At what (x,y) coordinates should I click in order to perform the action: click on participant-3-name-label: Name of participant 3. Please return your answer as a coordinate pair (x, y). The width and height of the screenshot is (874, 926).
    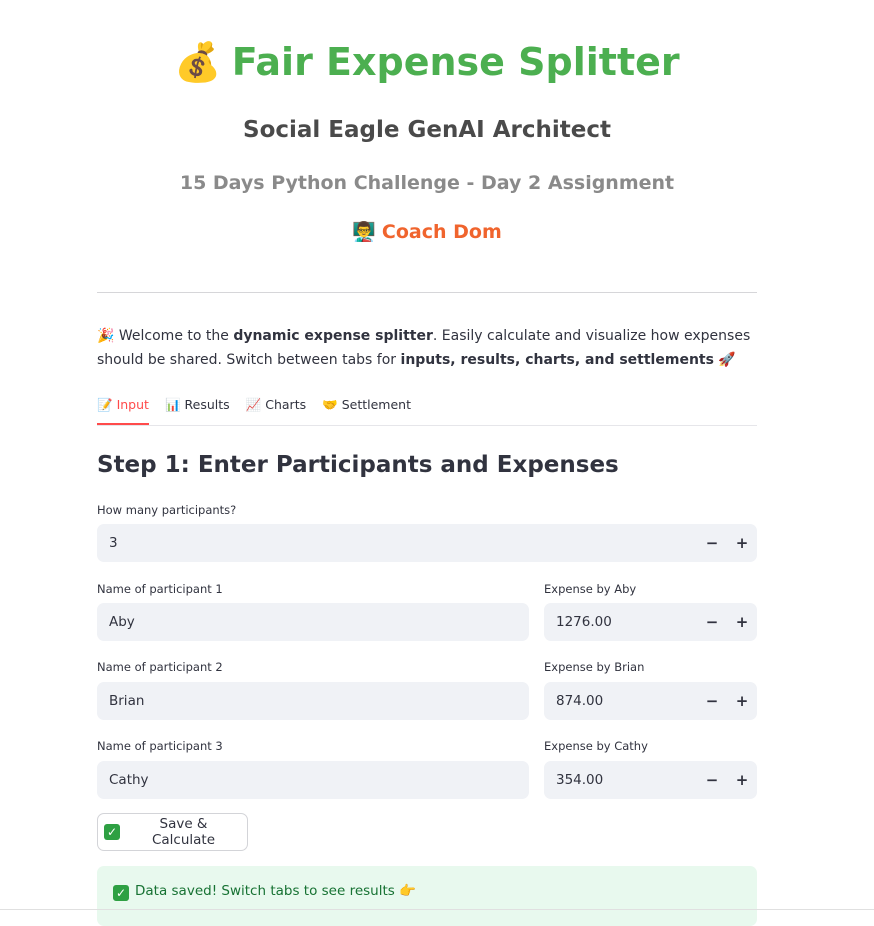
    Looking at the image, I should click on (160, 746).